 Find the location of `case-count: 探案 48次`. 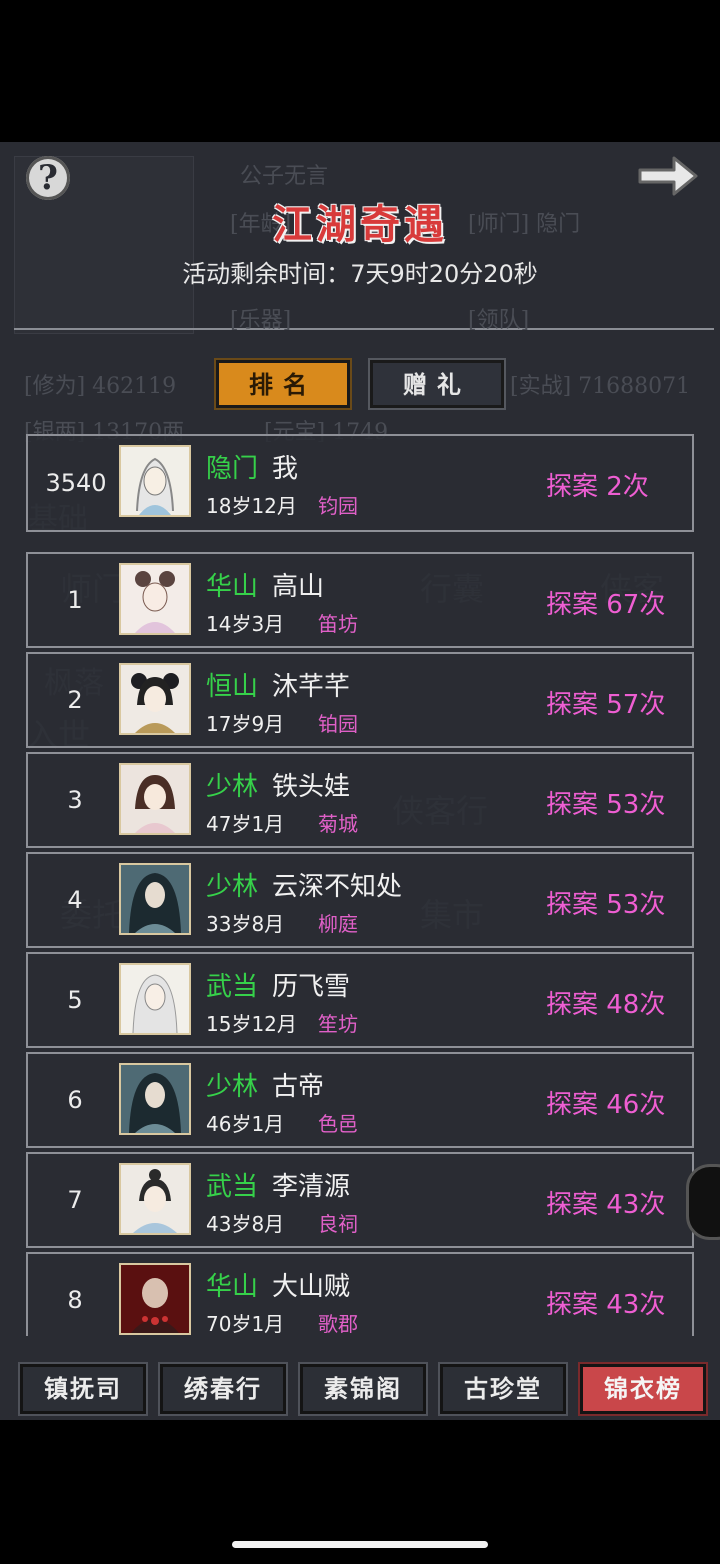

case-count: 探案 48次 is located at coordinates (606, 1005).